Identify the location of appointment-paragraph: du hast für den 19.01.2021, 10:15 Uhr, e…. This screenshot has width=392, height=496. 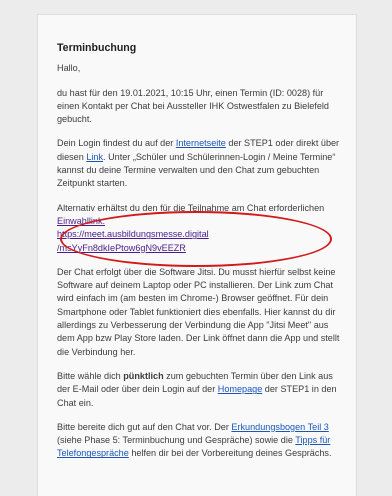
(193, 106).